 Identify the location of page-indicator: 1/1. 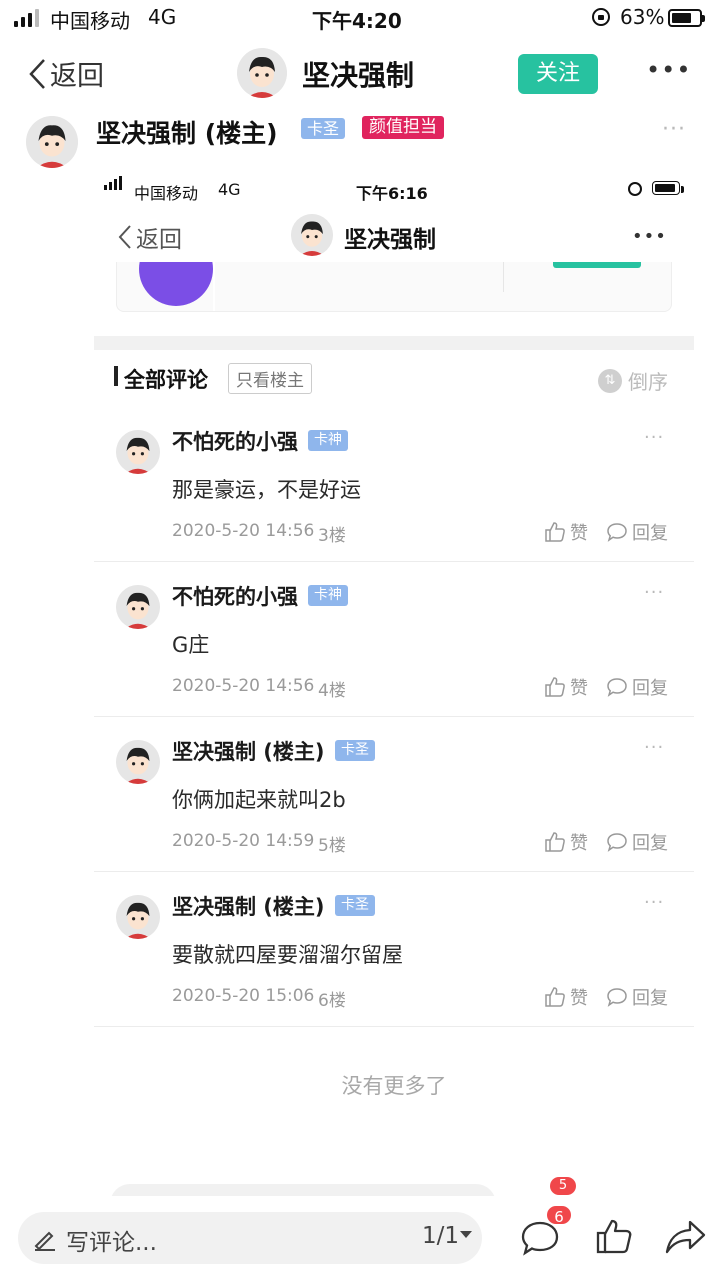
(440, 1236).